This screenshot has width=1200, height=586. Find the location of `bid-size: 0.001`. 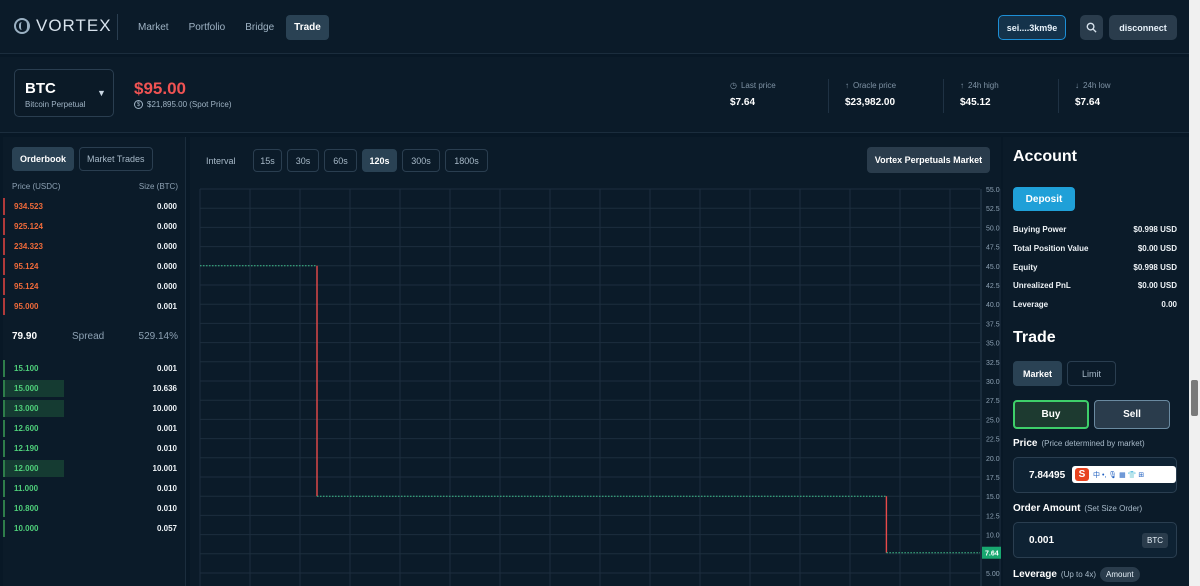

bid-size: 0.001 is located at coordinates (166, 428).